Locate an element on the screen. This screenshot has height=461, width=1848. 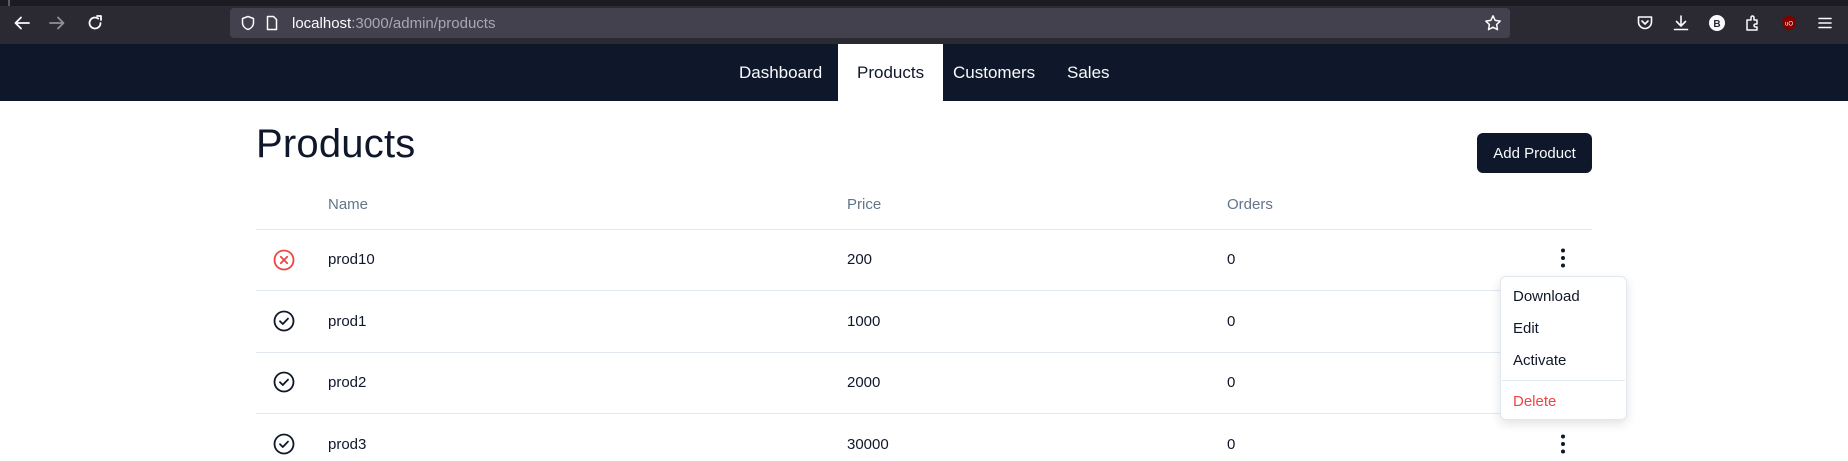
downloads-icon is located at coordinates (1681, 23).